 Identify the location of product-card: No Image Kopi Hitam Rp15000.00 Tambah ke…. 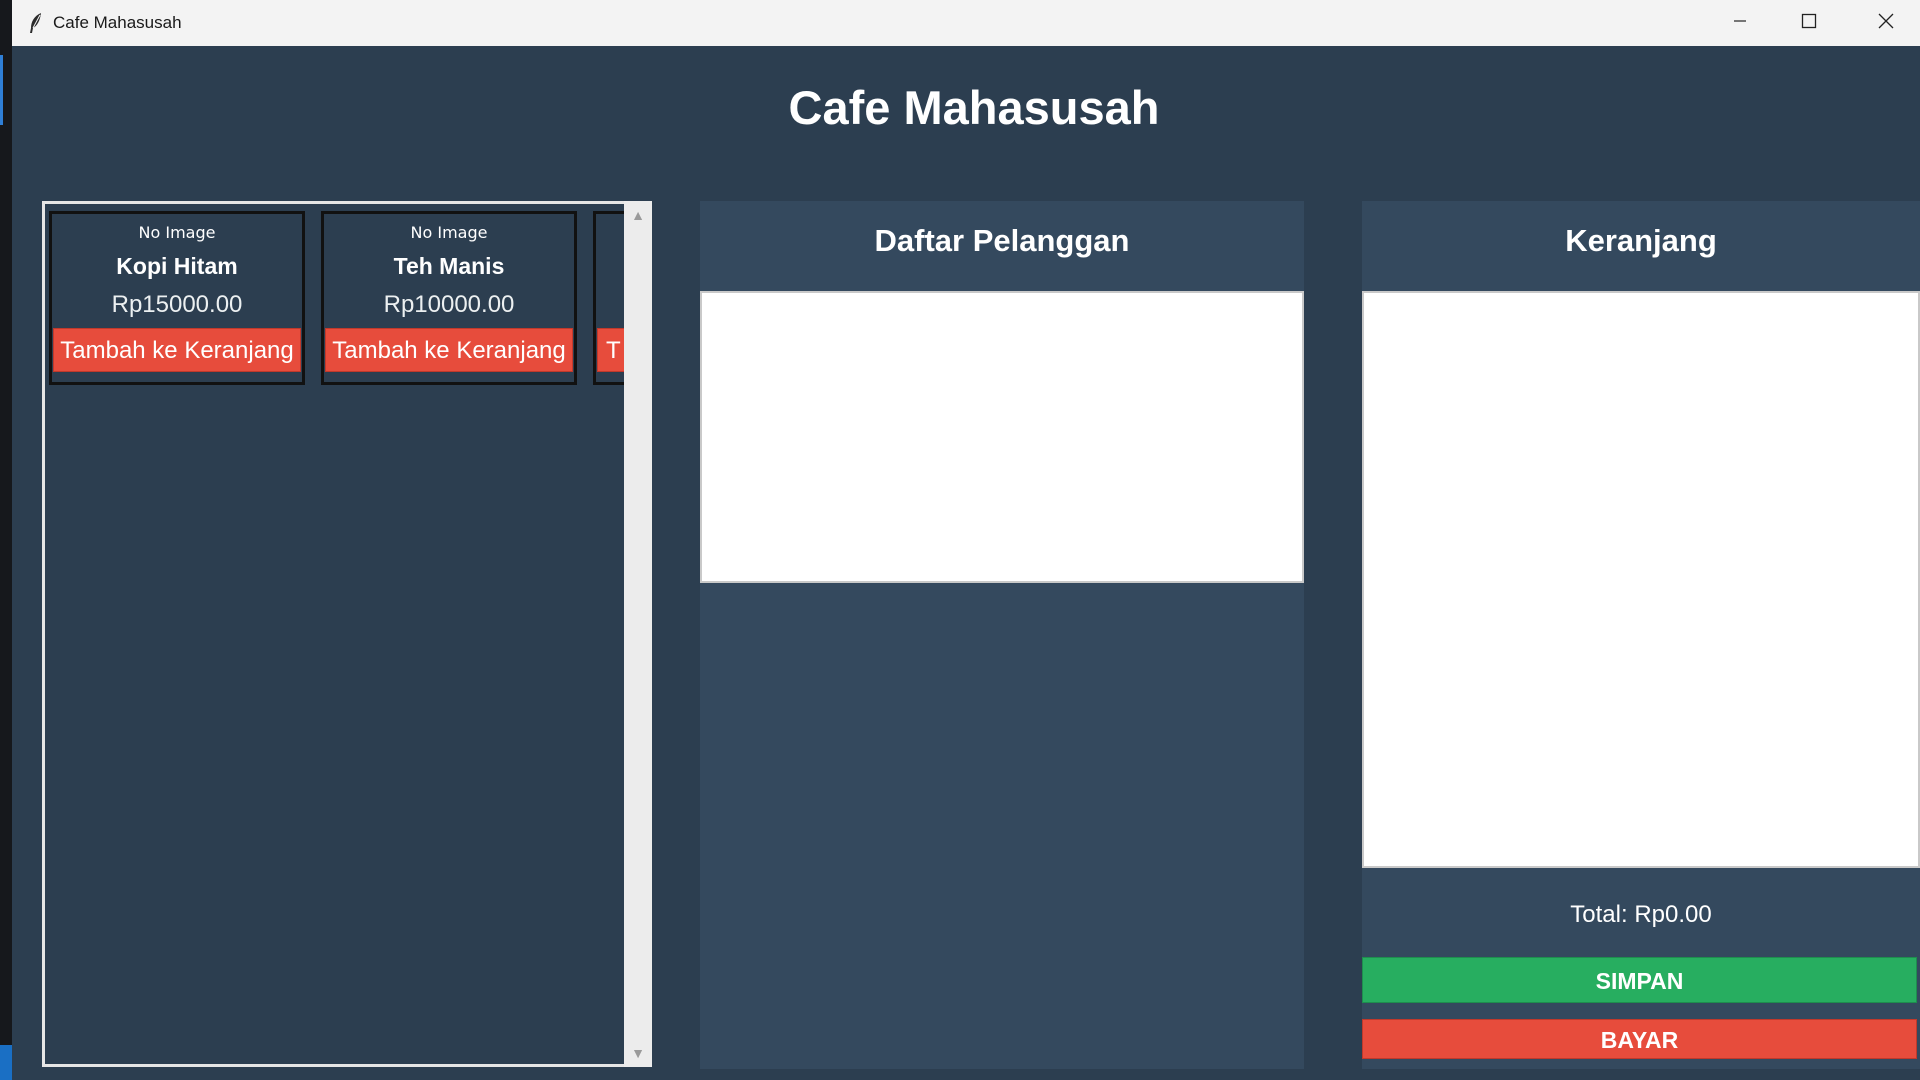
(177, 298).